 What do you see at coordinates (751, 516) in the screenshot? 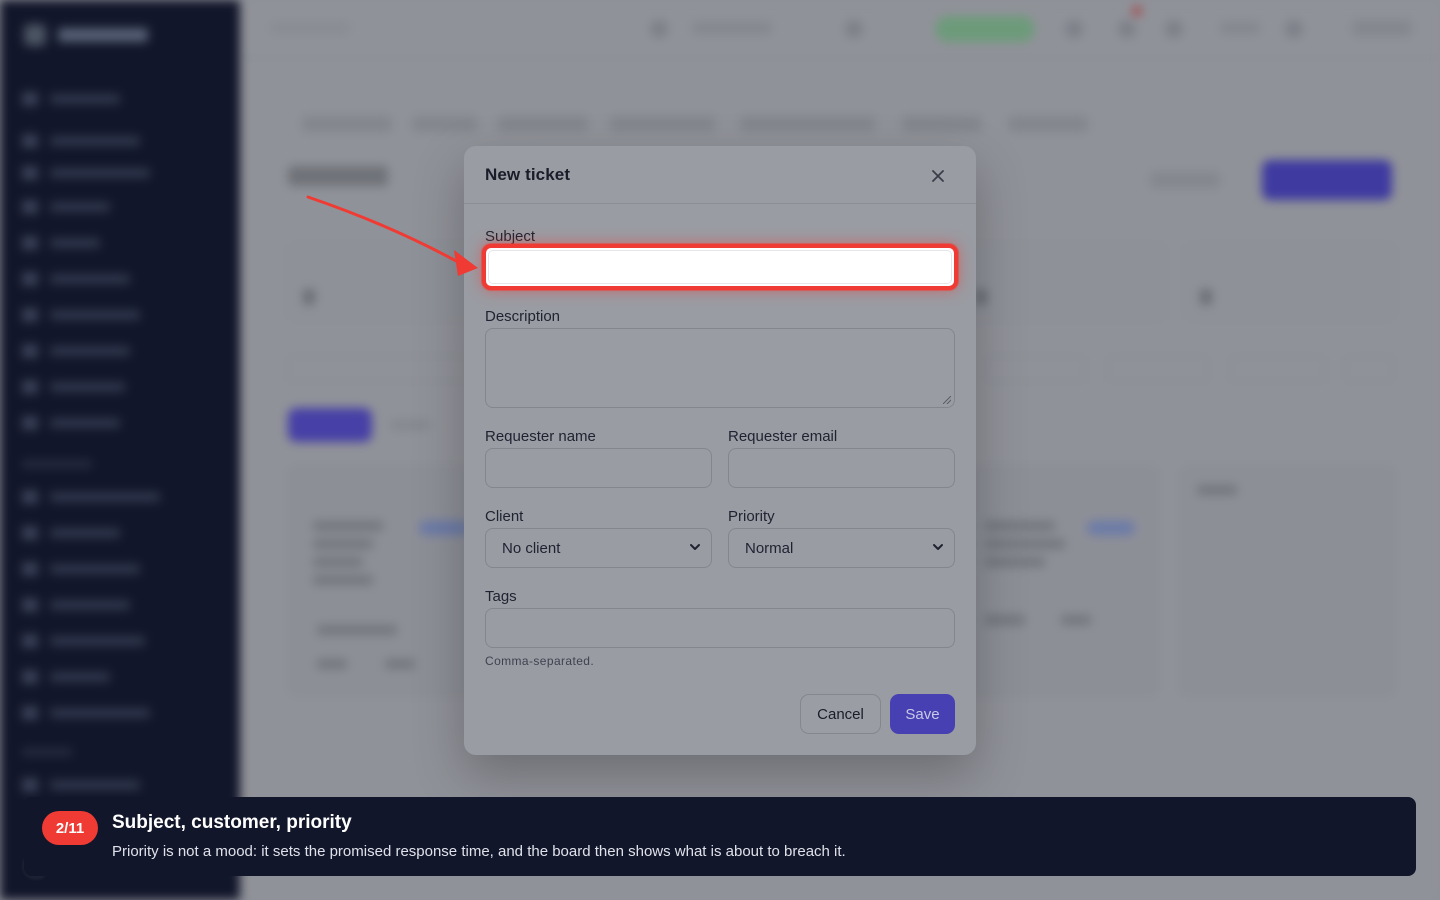
I see `priority-label: Priority` at bounding box center [751, 516].